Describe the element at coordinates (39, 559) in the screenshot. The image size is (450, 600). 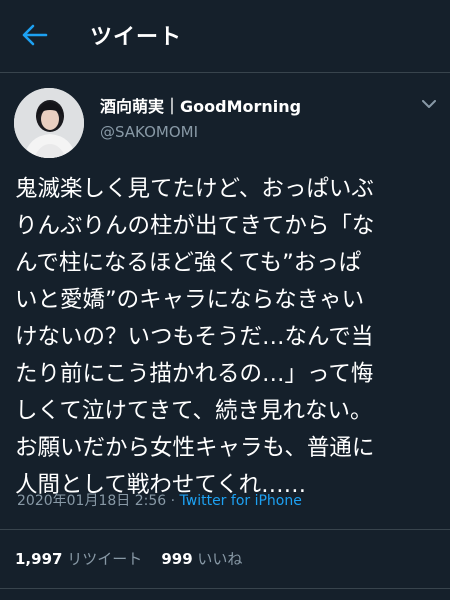
I see `retweets-count: 1,997` at that location.